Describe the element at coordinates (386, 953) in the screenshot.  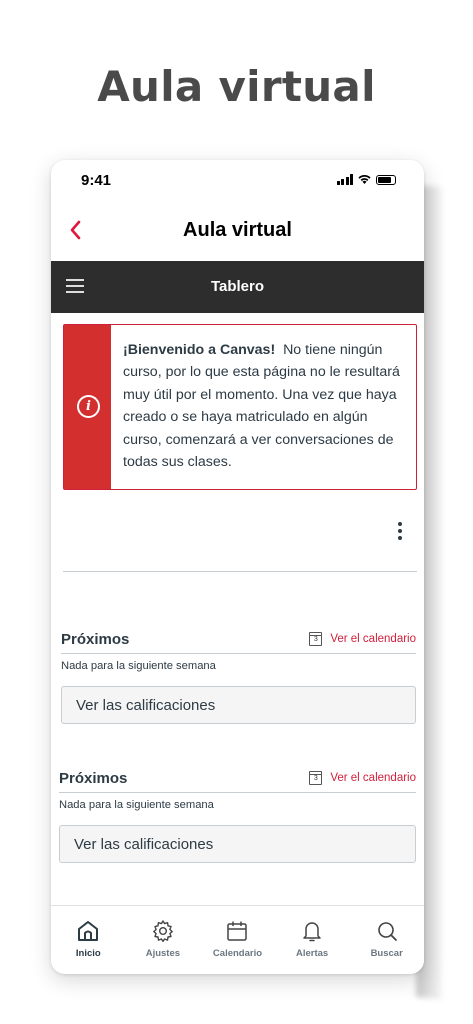
I see `tab-label: Buscar` at that location.